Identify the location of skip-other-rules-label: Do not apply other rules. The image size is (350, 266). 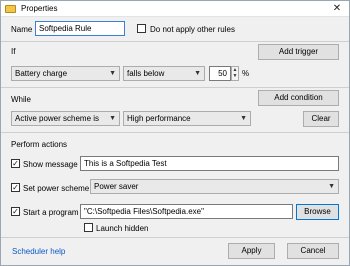
(192, 29).